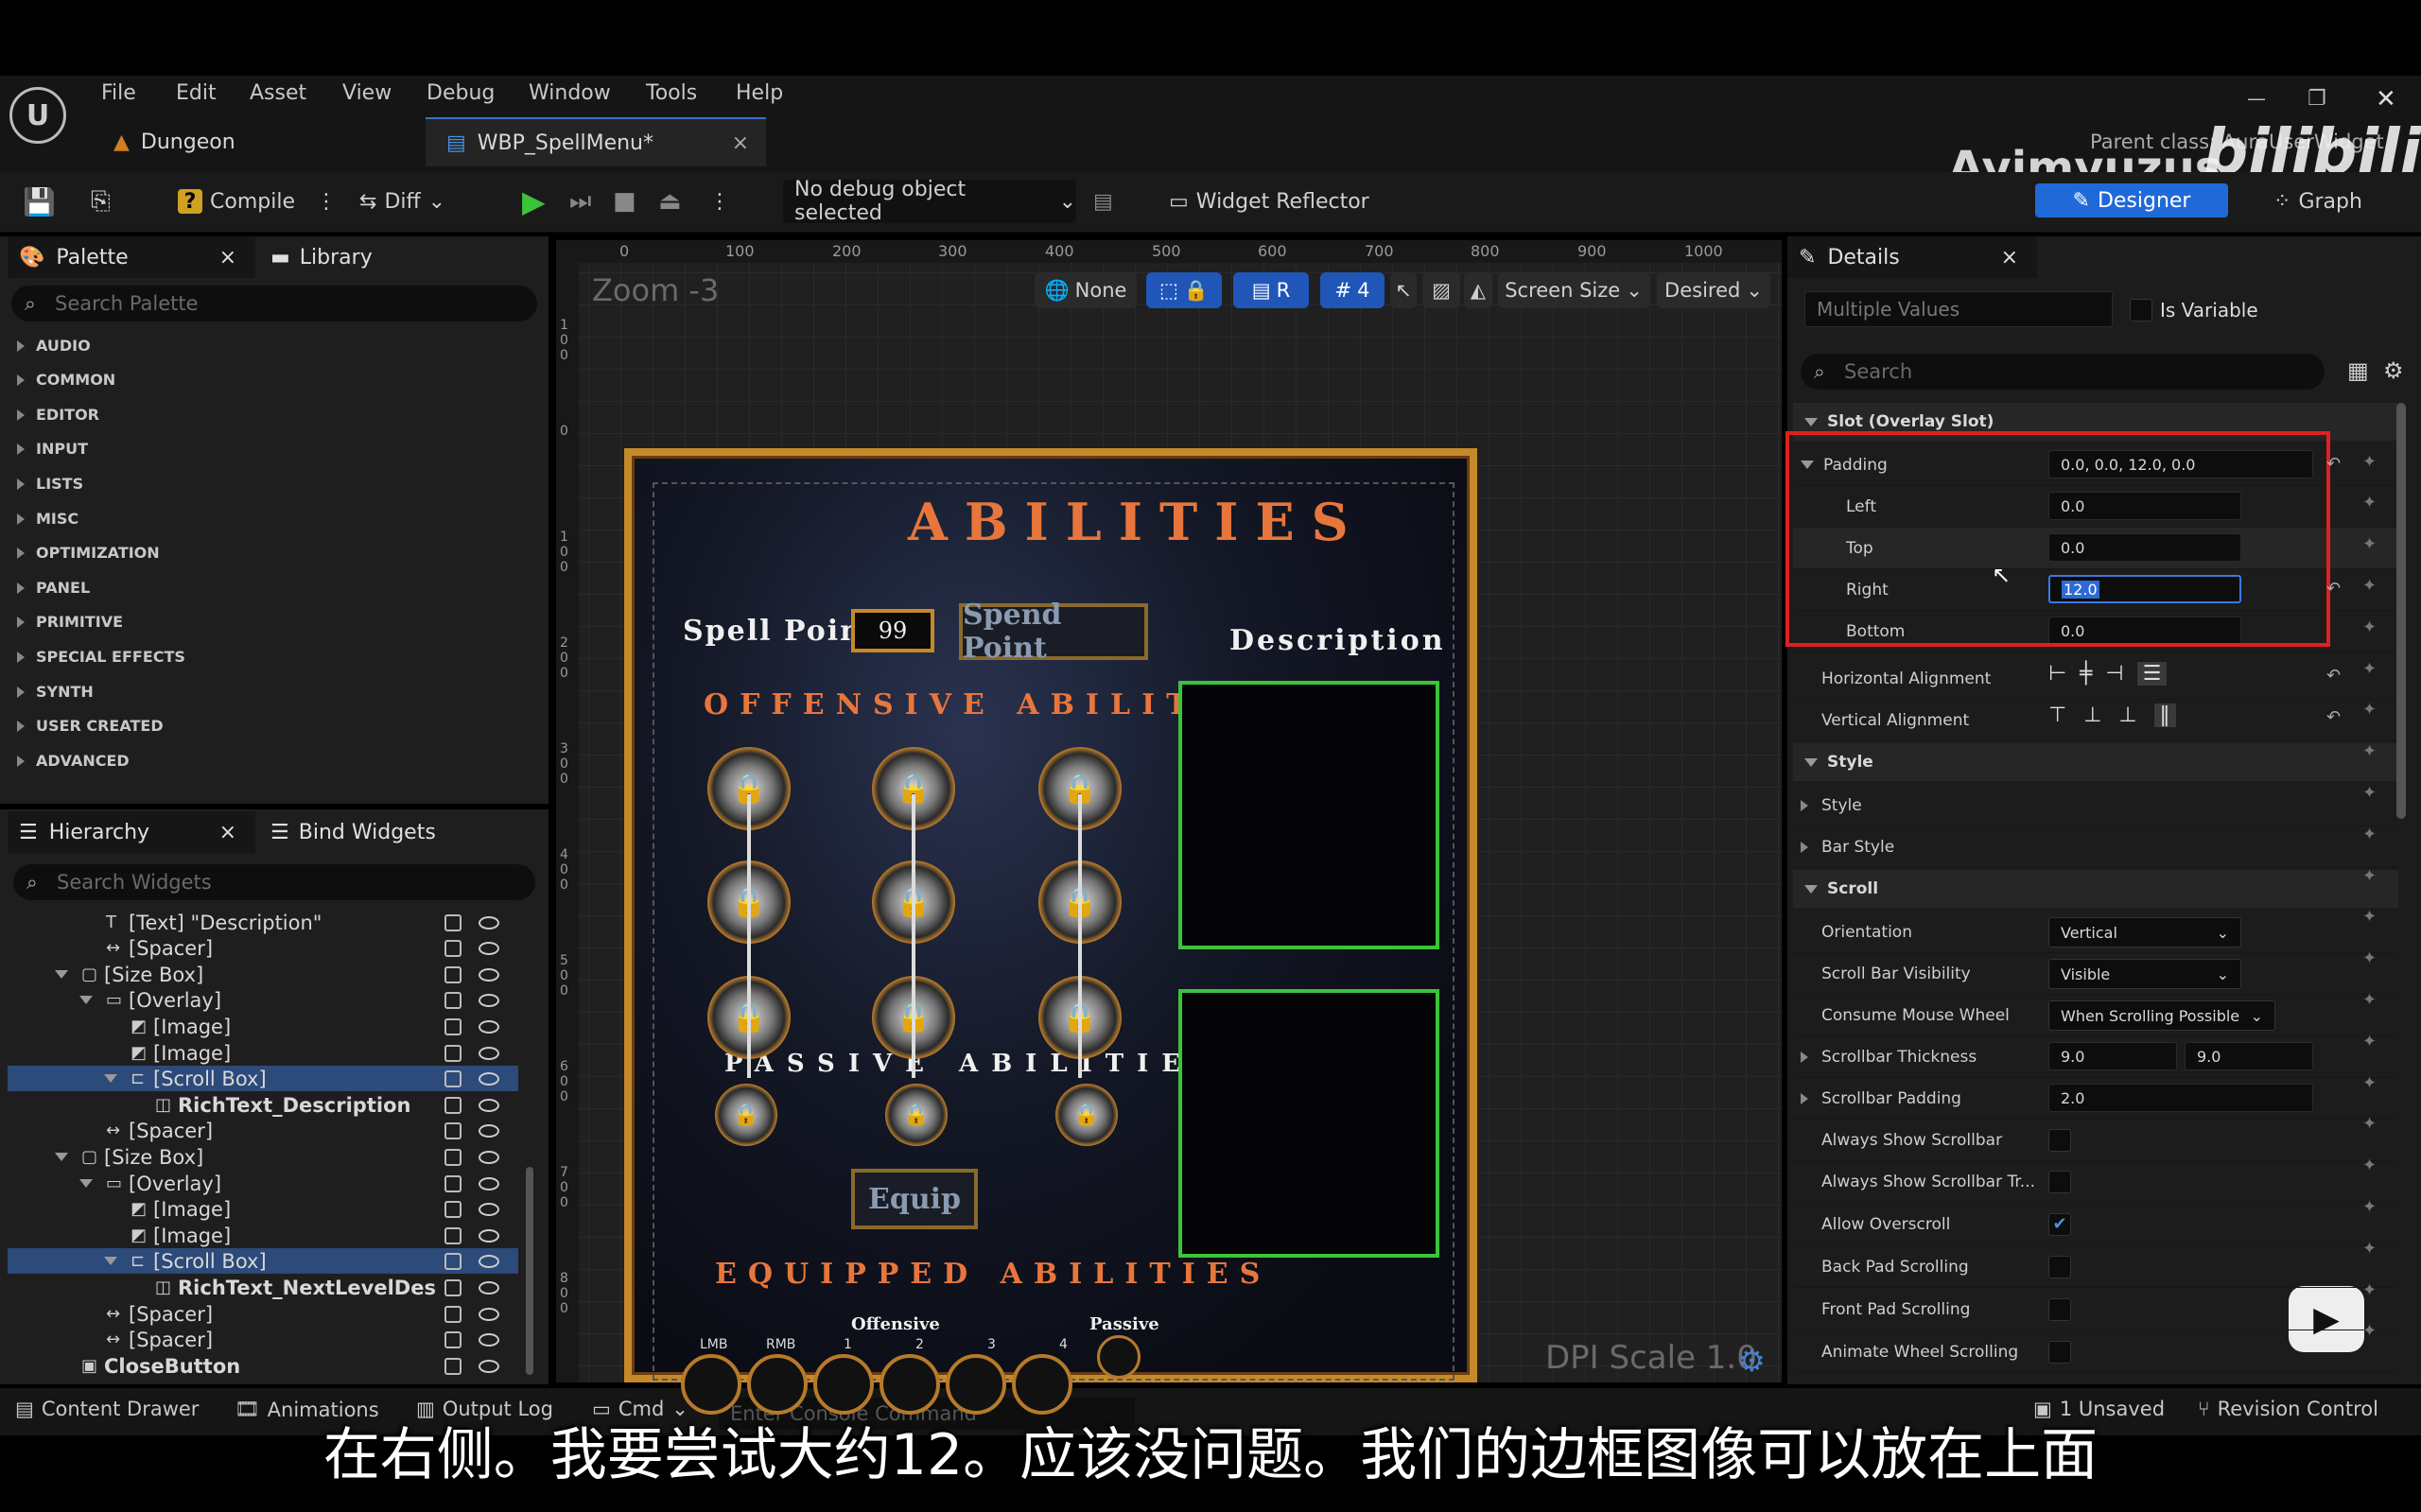  Describe the element at coordinates (2317, 99) in the screenshot. I see `maximize-button: ❐` at that location.